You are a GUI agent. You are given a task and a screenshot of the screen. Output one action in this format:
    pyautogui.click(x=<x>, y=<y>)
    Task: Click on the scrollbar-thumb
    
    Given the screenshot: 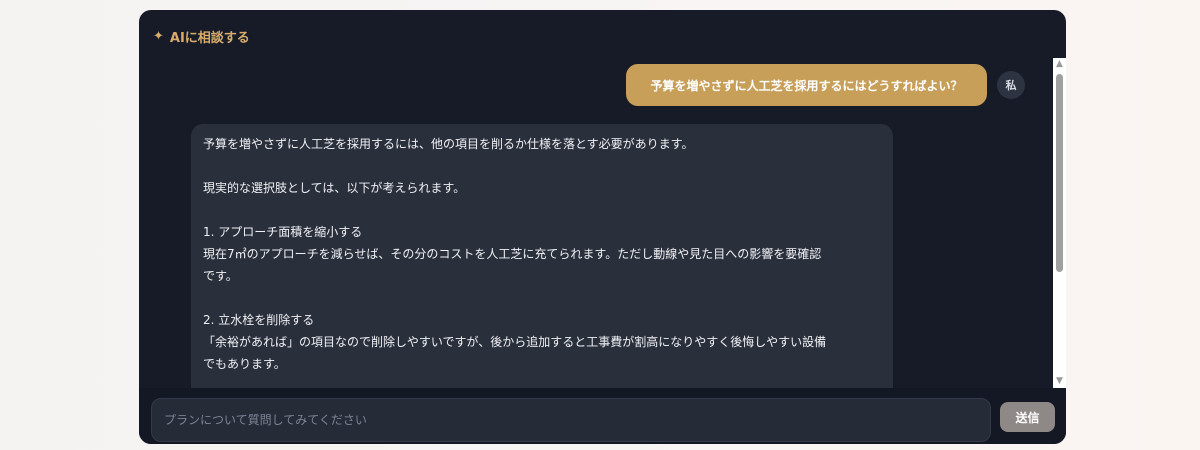 What is the action you would take?
    pyautogui.click(x=1059, y=173)
    